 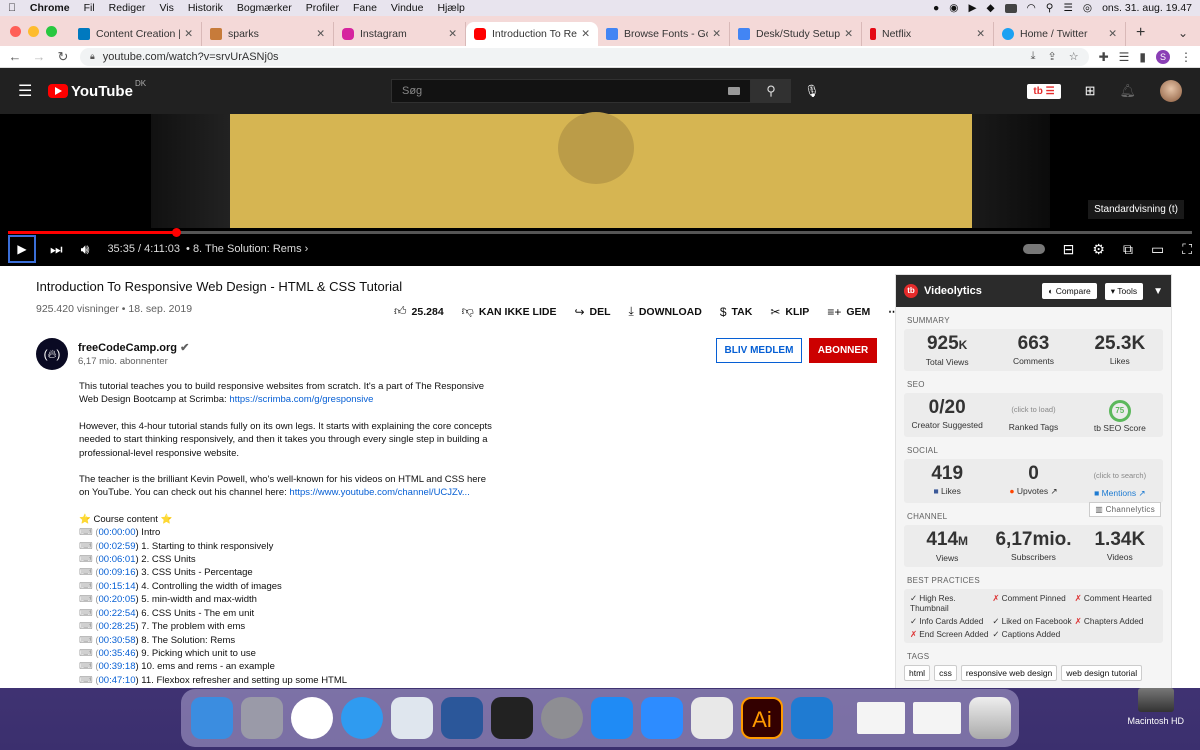 I want to click on chapter-timestamp-link: 00:39:18, so click(x=117, y=666).